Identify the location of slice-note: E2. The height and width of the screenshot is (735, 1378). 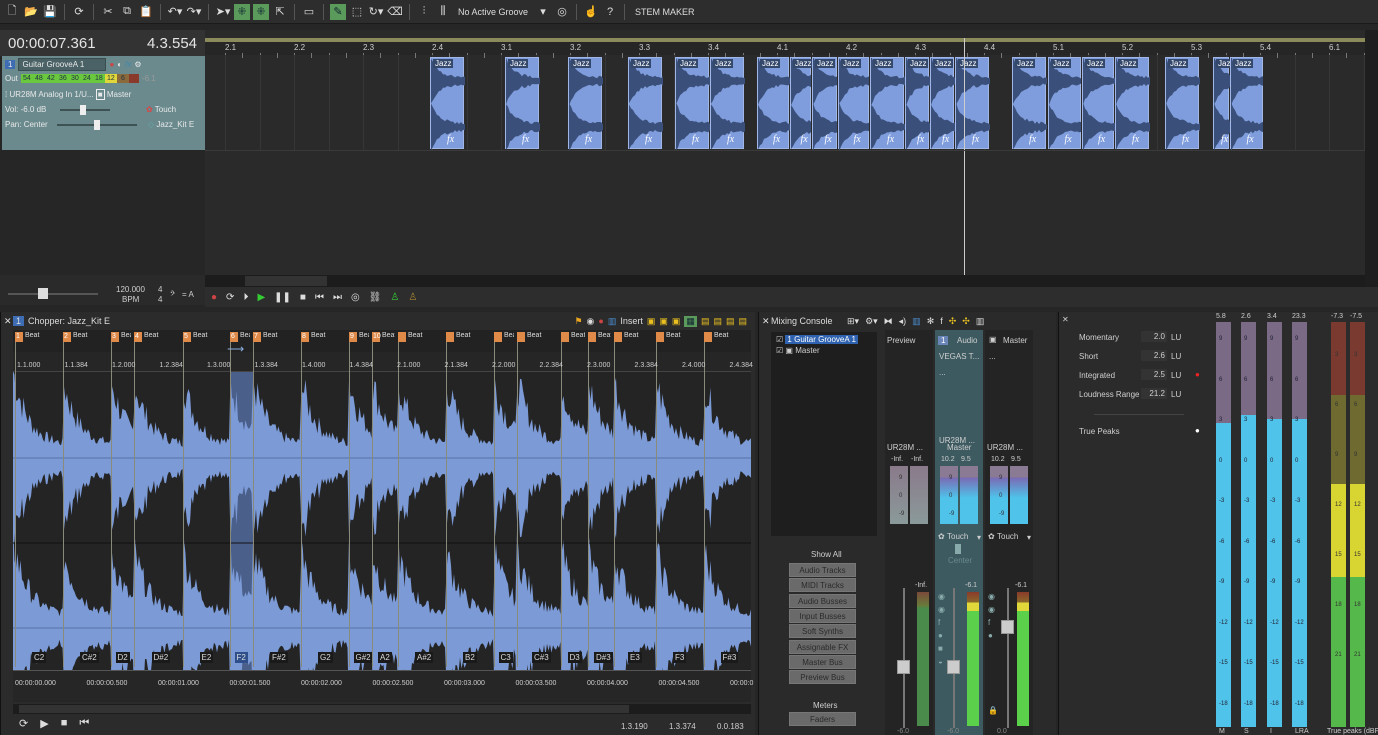
(207, 657).